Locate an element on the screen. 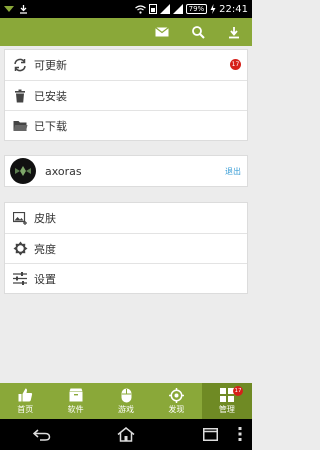 The image size is (320, 450). image-add-icon is located at coordinates (20, 218).